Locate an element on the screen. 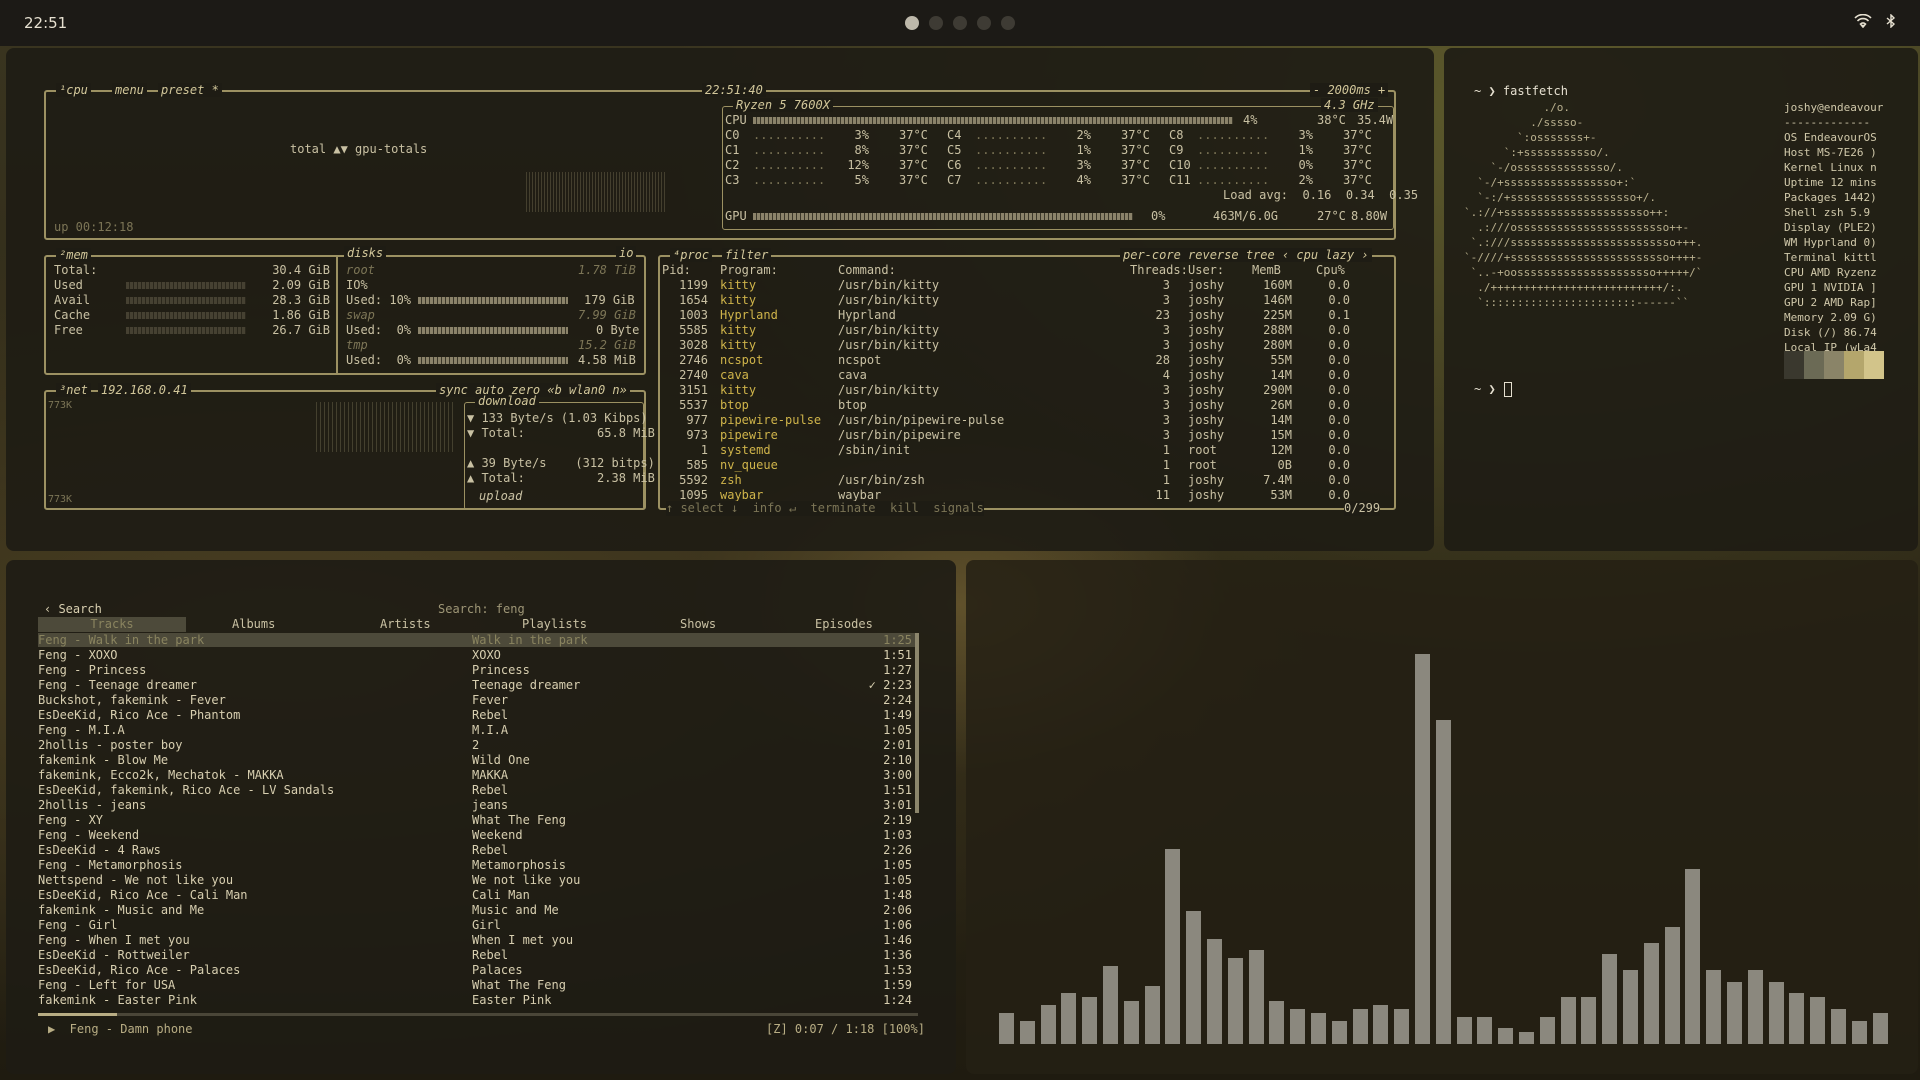  proc-count: 0/299 is located at coordinates (1362, 508).